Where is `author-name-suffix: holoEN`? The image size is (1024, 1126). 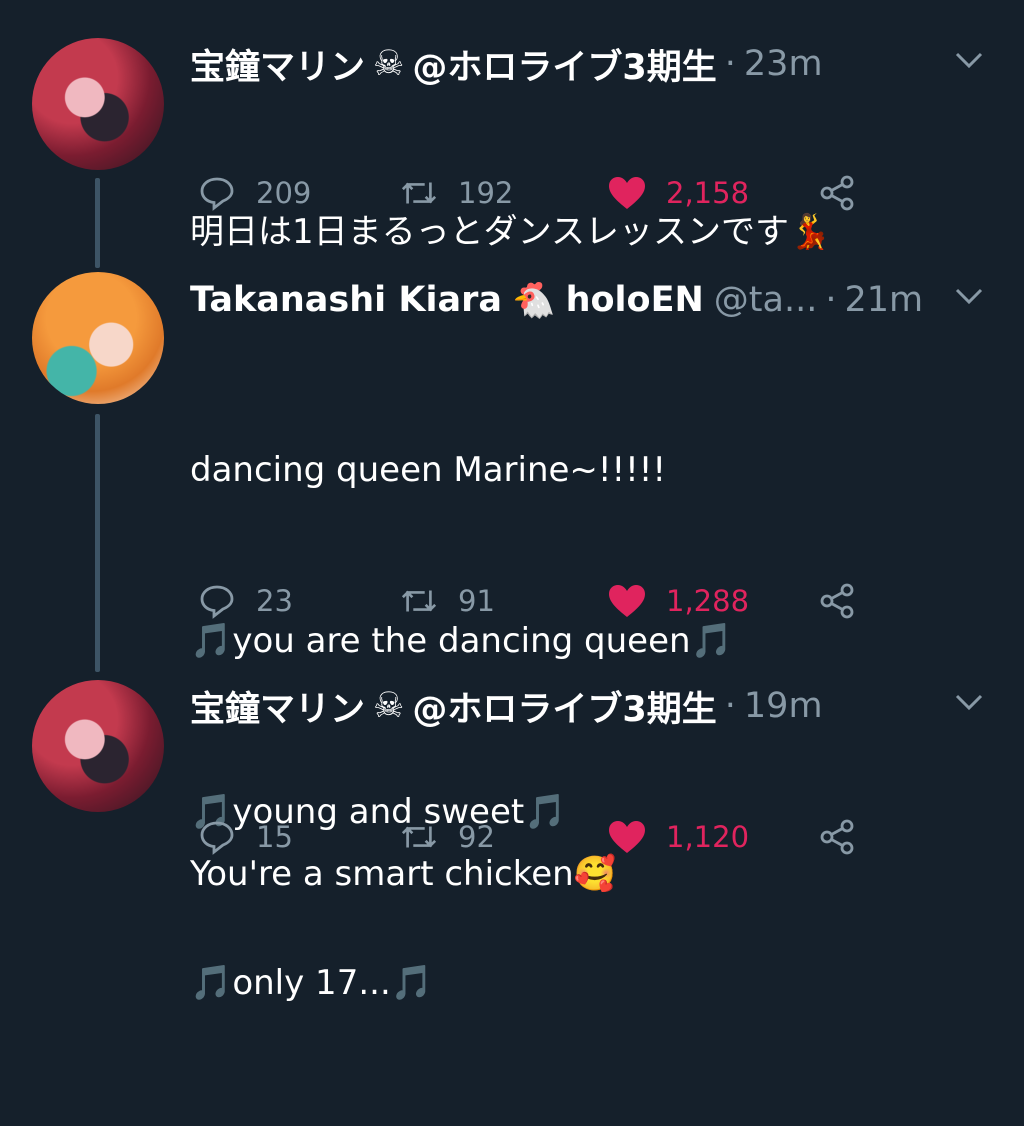
author-name-suffix: holoEN is located at coordinates (635, 300).